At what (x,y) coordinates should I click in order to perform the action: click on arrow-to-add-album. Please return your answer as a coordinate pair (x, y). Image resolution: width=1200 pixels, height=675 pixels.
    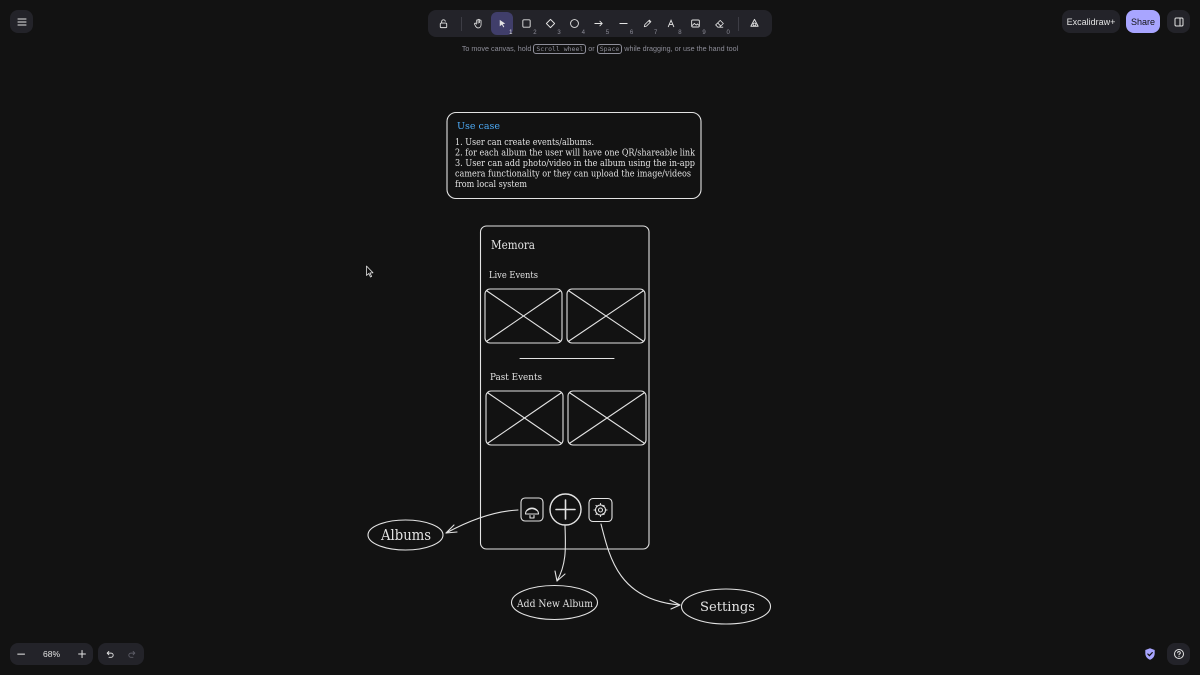
    Looking at the image, I should click on (560, 553).